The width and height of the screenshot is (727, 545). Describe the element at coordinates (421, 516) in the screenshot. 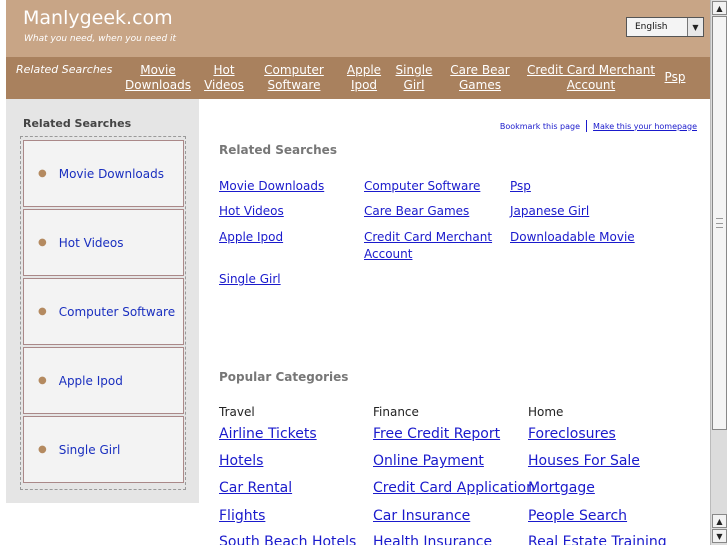

I see `category-link: Car Insurance` at that location.